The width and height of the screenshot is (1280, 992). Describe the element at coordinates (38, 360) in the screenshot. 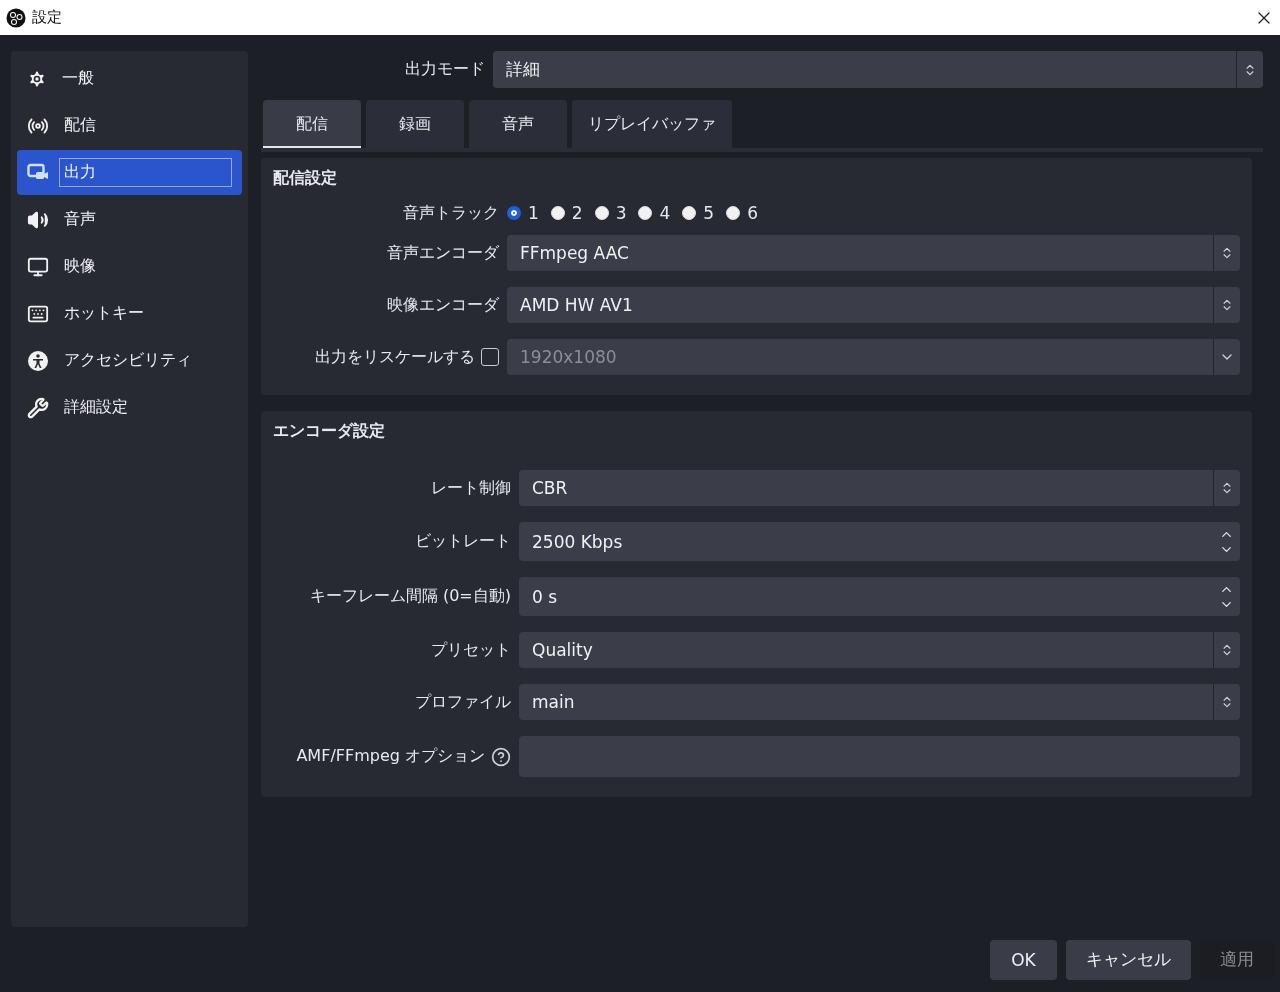

I see `accessibility-icon` at that location.